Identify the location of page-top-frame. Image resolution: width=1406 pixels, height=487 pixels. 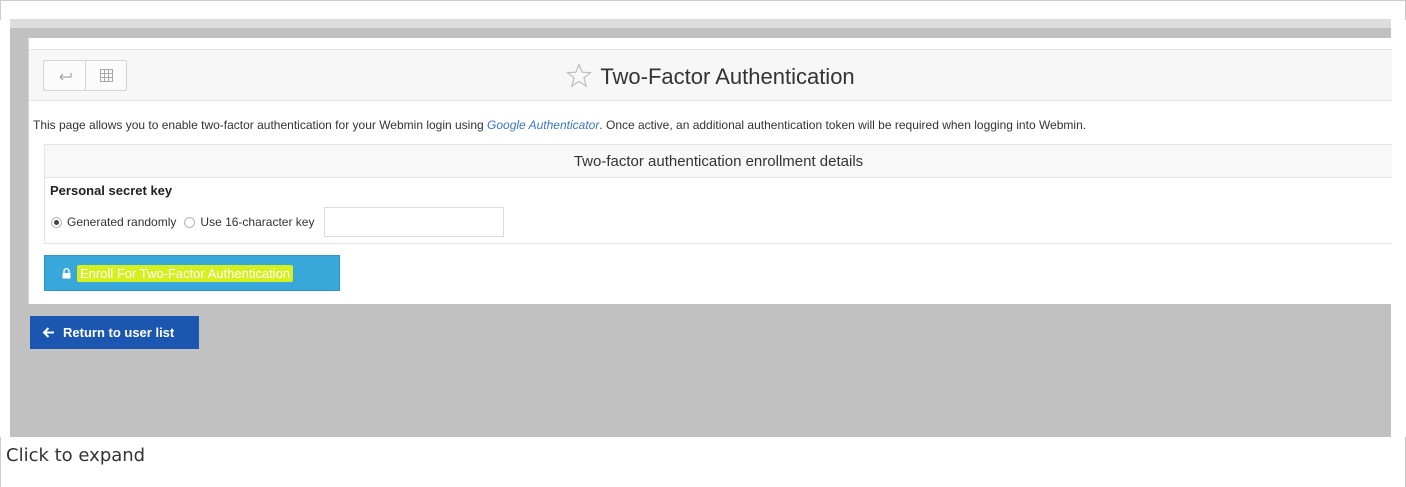
(703, 10).